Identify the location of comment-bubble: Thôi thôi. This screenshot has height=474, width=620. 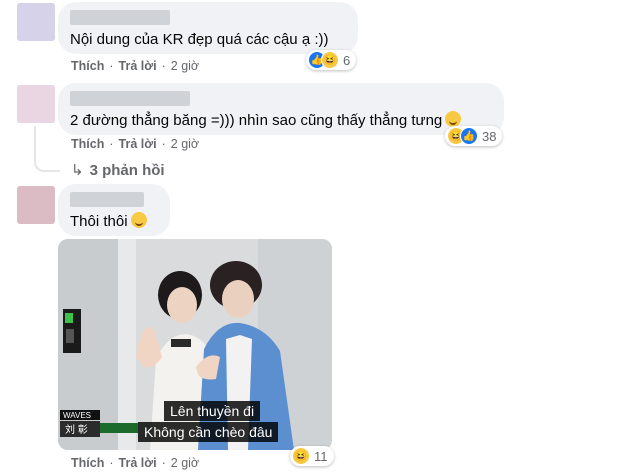
(114, 210).